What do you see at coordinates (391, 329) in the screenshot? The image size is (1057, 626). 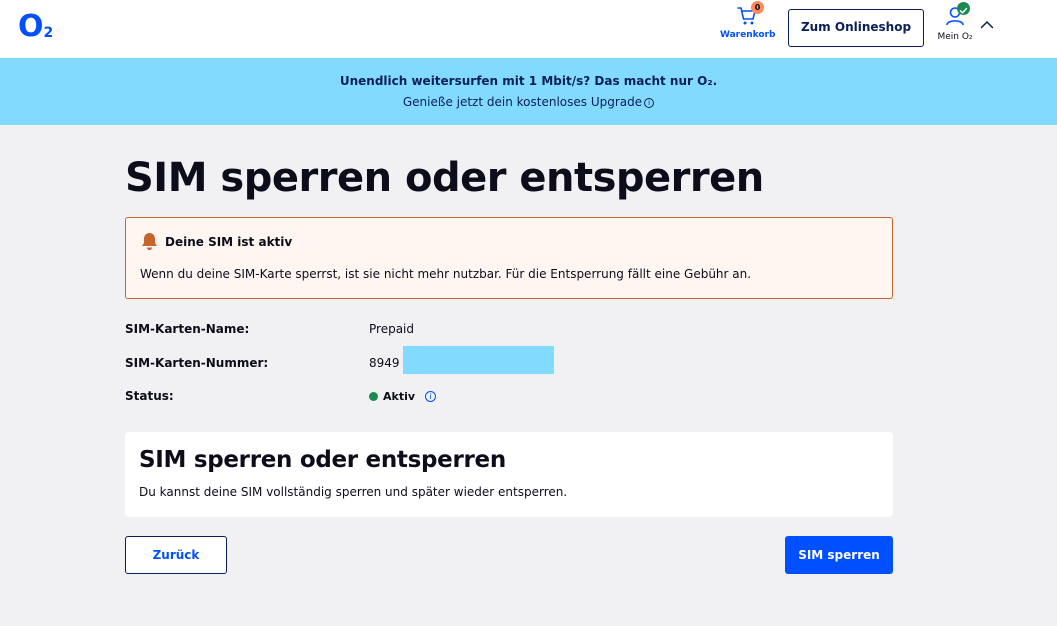 I see `sim-name-value: Prepaid` at bounding box center [391, 329].